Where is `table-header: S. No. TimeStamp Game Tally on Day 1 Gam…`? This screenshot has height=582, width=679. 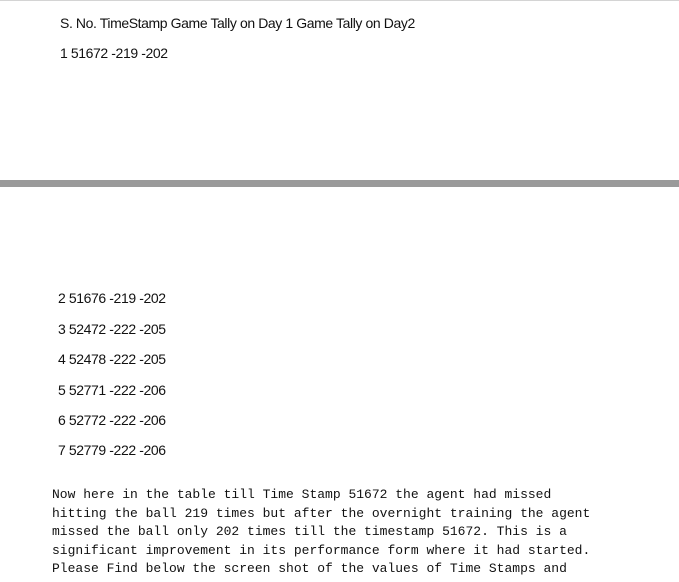
table-header: S. No. TimeStamp Game Tally on Day 1 Gam… is located at coordinates (237, 23).